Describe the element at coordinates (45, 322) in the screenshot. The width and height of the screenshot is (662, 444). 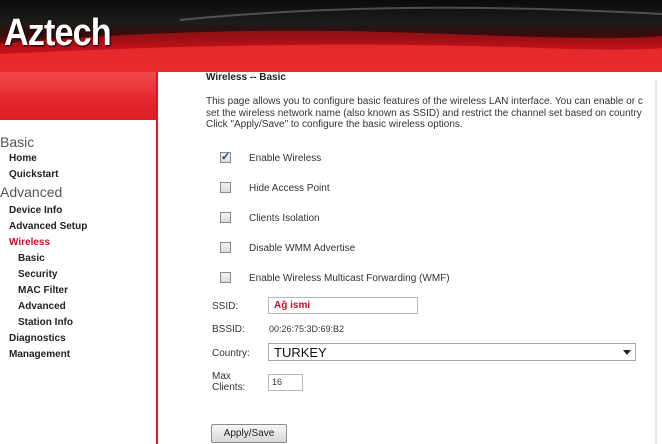
I see `sidebar-item-station-info: Station Info` at that location.